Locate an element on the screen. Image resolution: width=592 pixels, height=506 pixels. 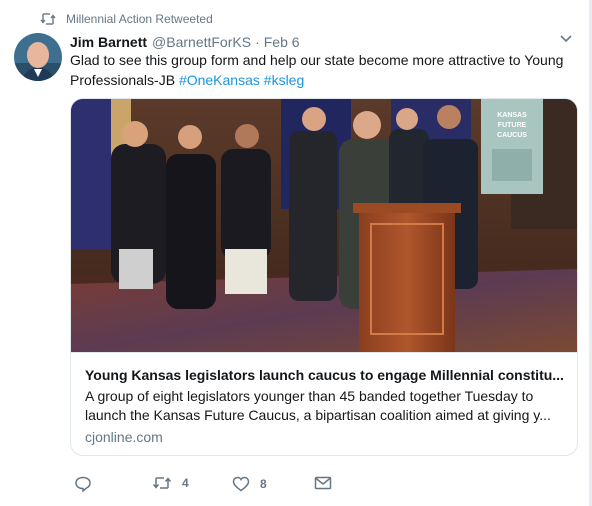
reply-icon is located at coordinates (83, 484).